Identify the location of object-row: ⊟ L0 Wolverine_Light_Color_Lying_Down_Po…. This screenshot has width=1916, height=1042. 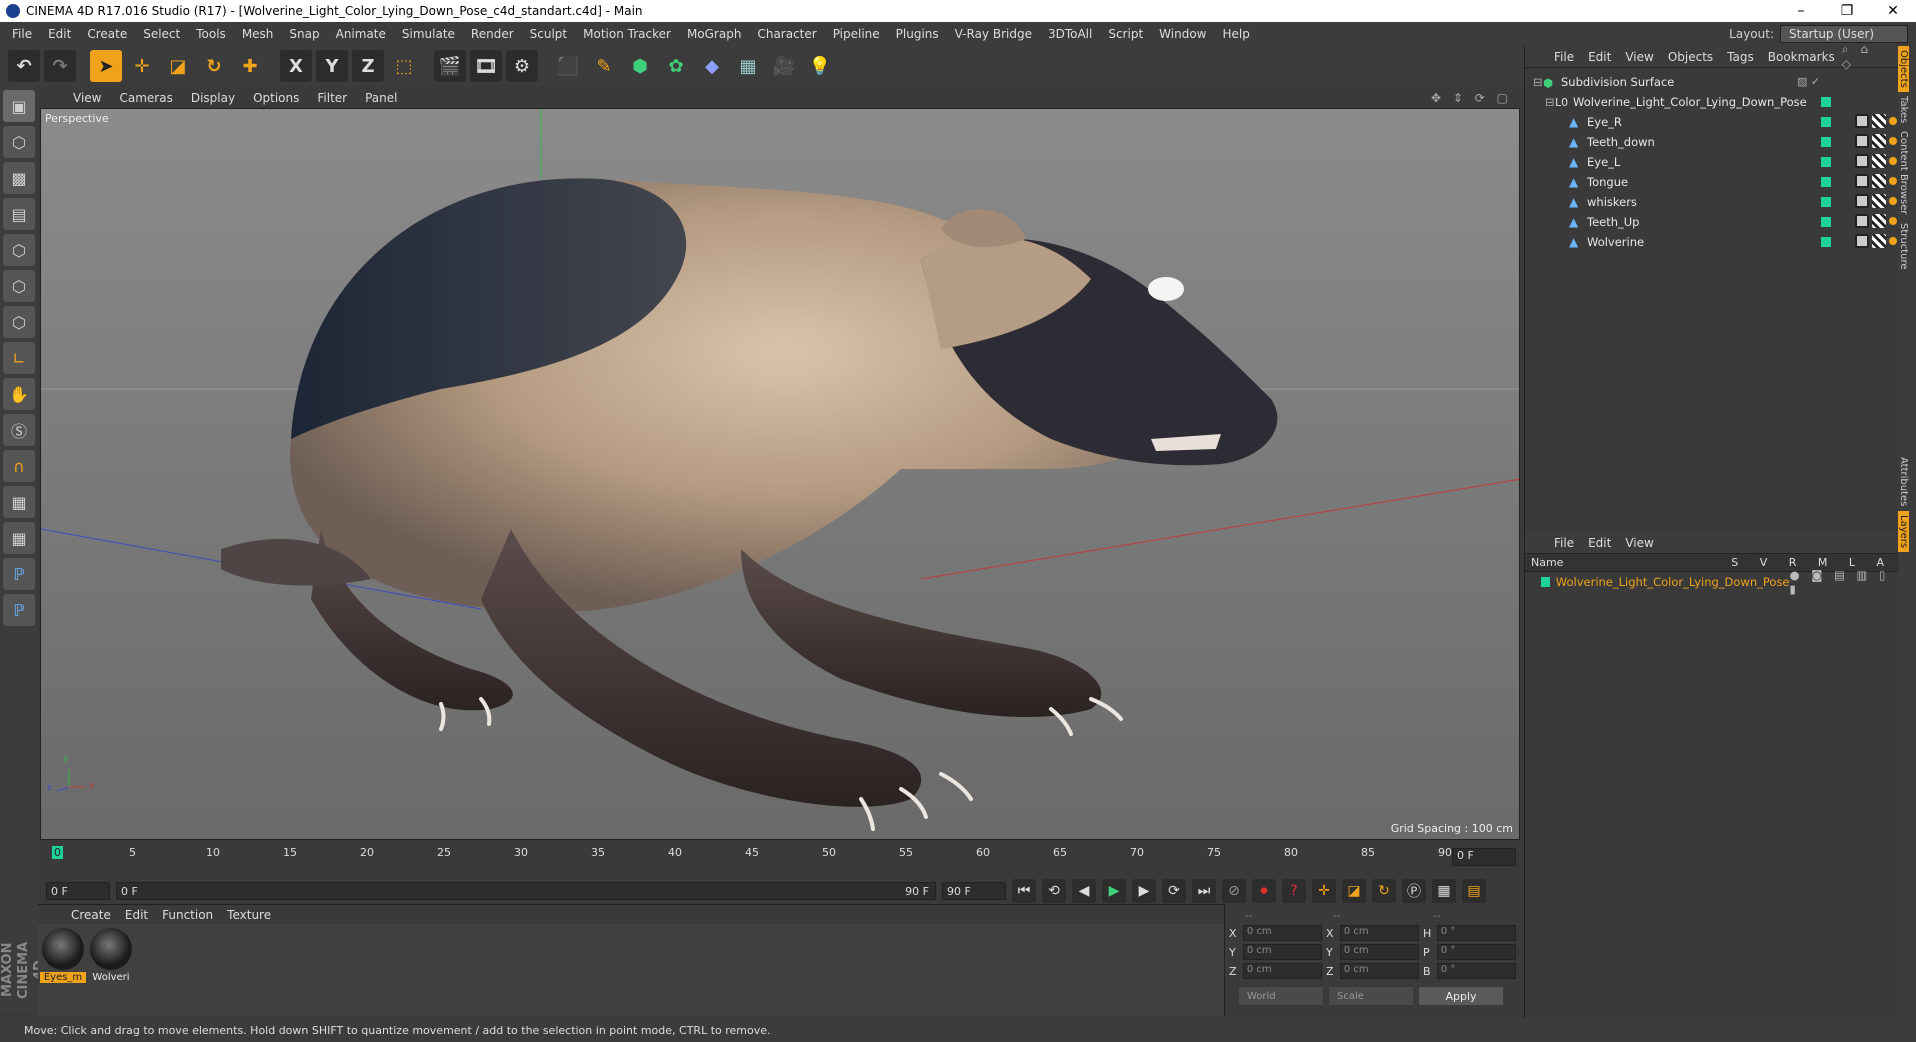
(1711, 102).